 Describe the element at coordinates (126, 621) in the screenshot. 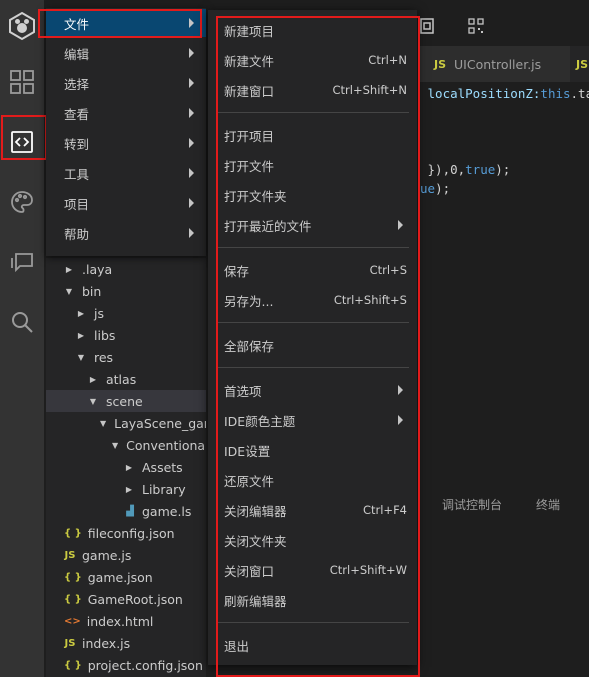

I see `tree-item: <> index.html` at that location.